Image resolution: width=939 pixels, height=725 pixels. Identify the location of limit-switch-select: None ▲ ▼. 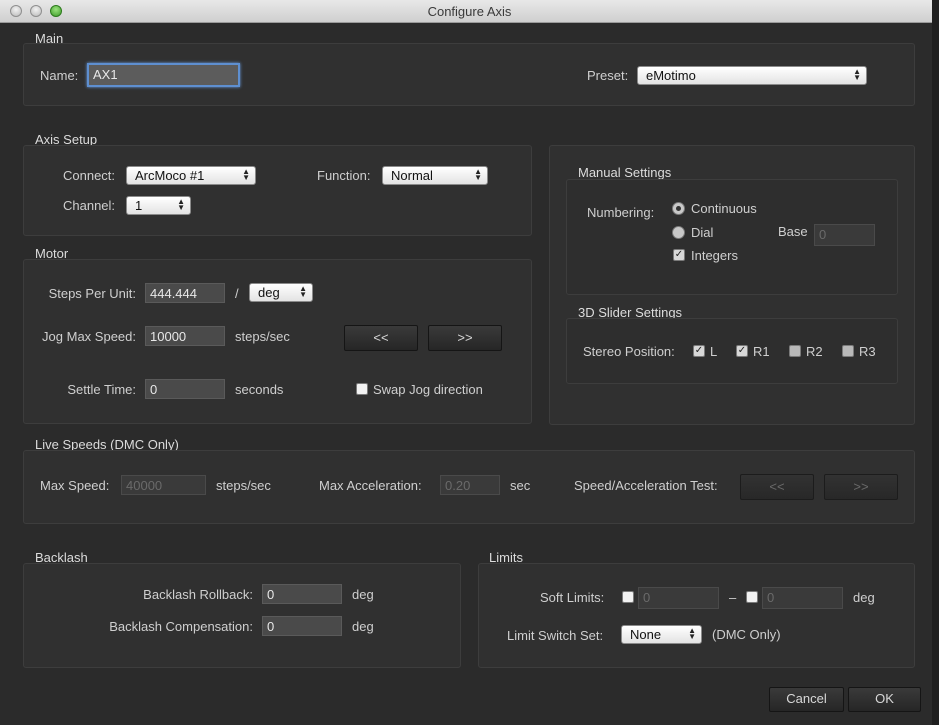
(661, 634).